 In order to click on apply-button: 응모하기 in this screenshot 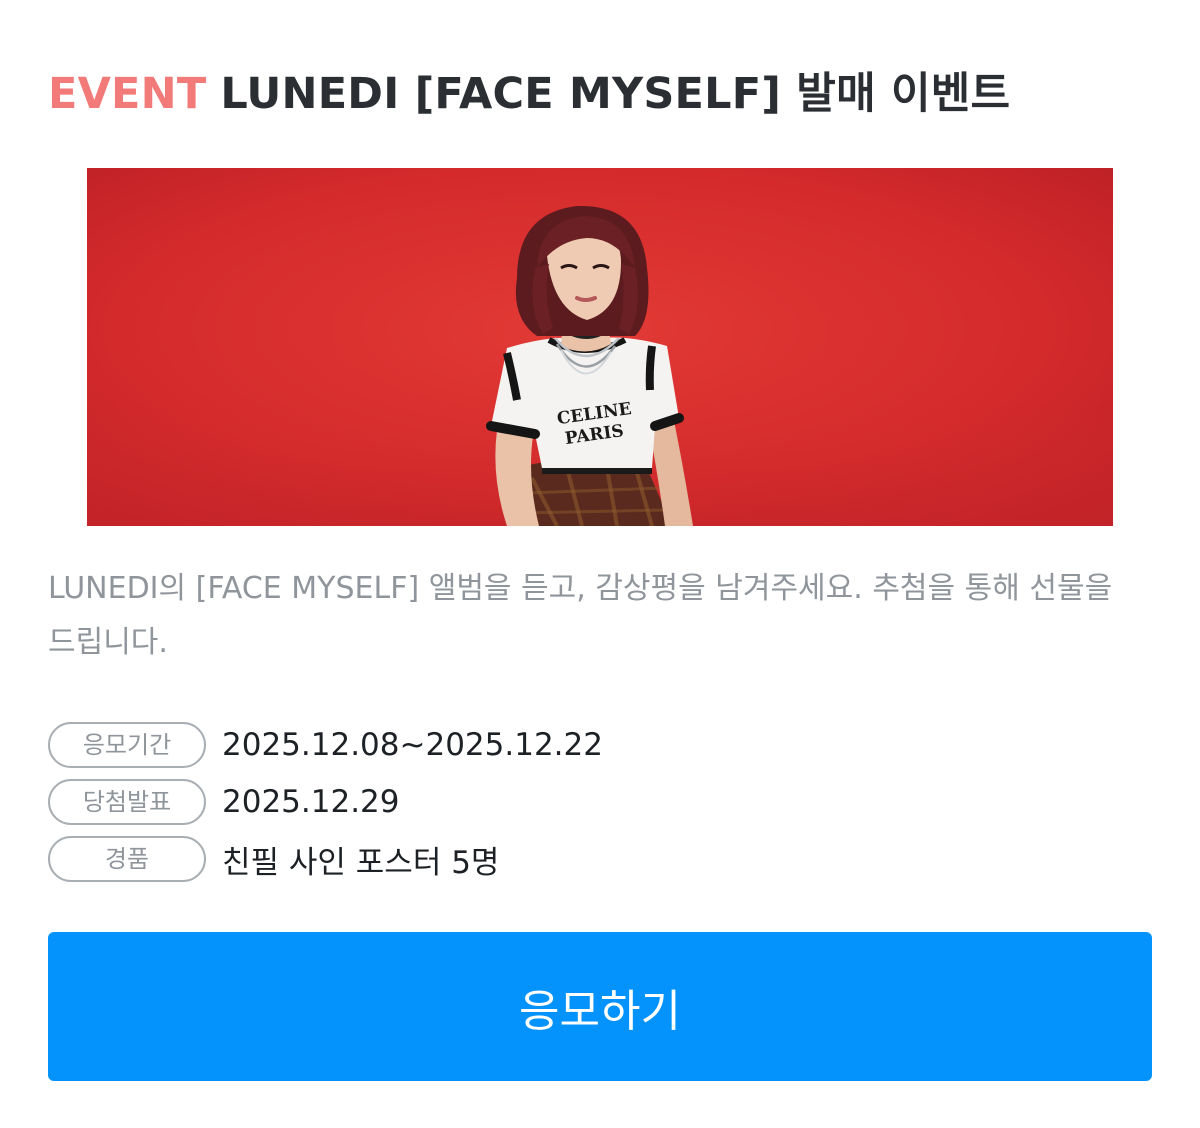, I will do `click(600, 1006)`.